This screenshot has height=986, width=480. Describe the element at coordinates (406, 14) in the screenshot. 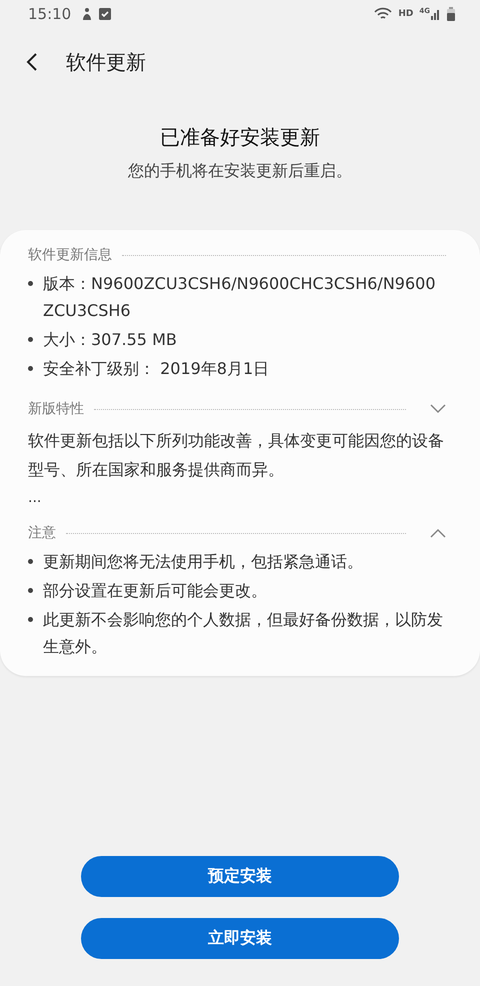

I see `network-label: HD` at that location.